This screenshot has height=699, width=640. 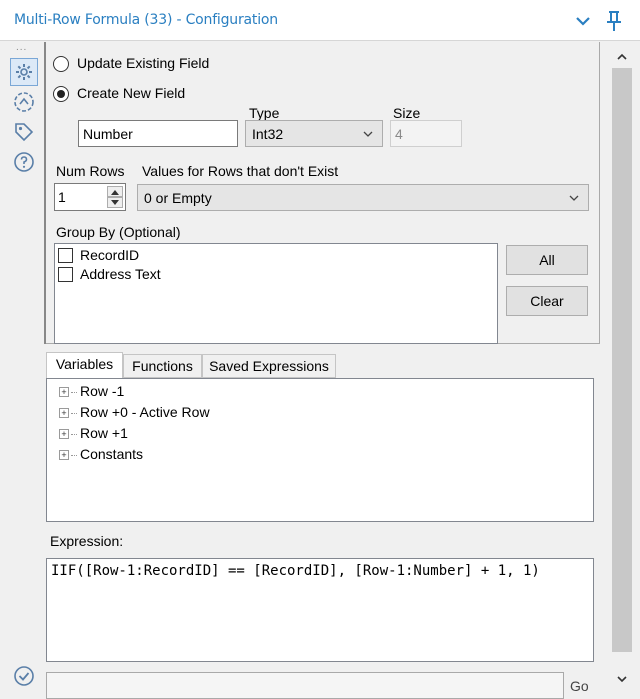 What do you see at coordinates (314, 133) in the screenshot?
I see `type-select: Int32` at bounding box center [314, 133].